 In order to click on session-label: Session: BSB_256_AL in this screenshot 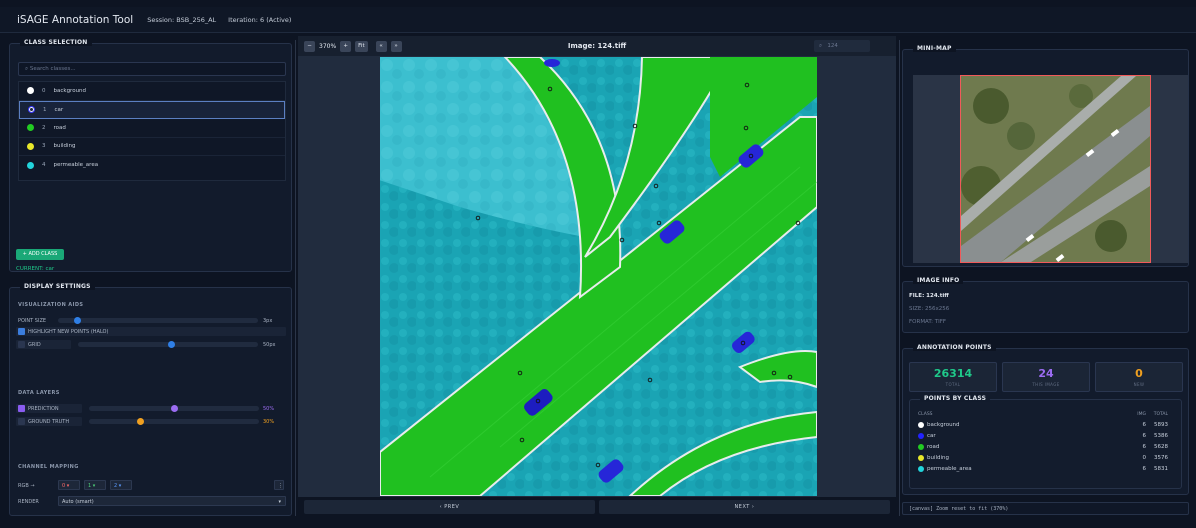, I will do `click(182, 19)`.